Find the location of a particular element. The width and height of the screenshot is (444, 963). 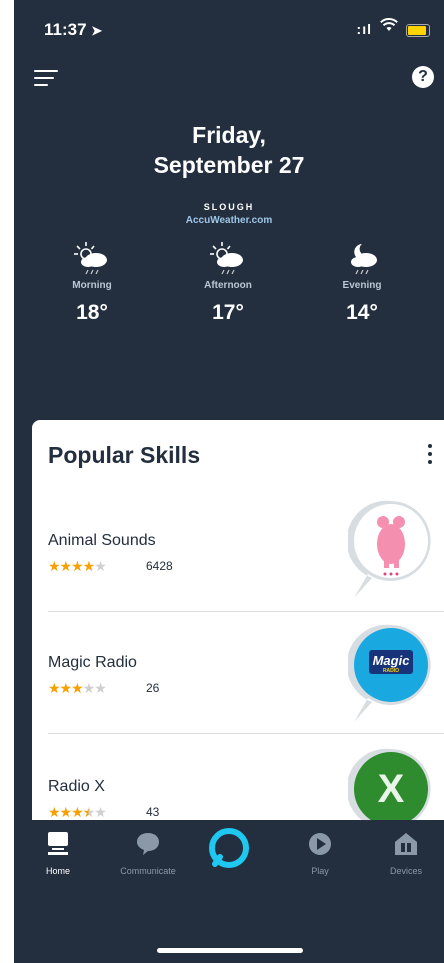

skill-row-radio-x: Radio X ★★★★★ 43 X is located at coordinates (238, 777).